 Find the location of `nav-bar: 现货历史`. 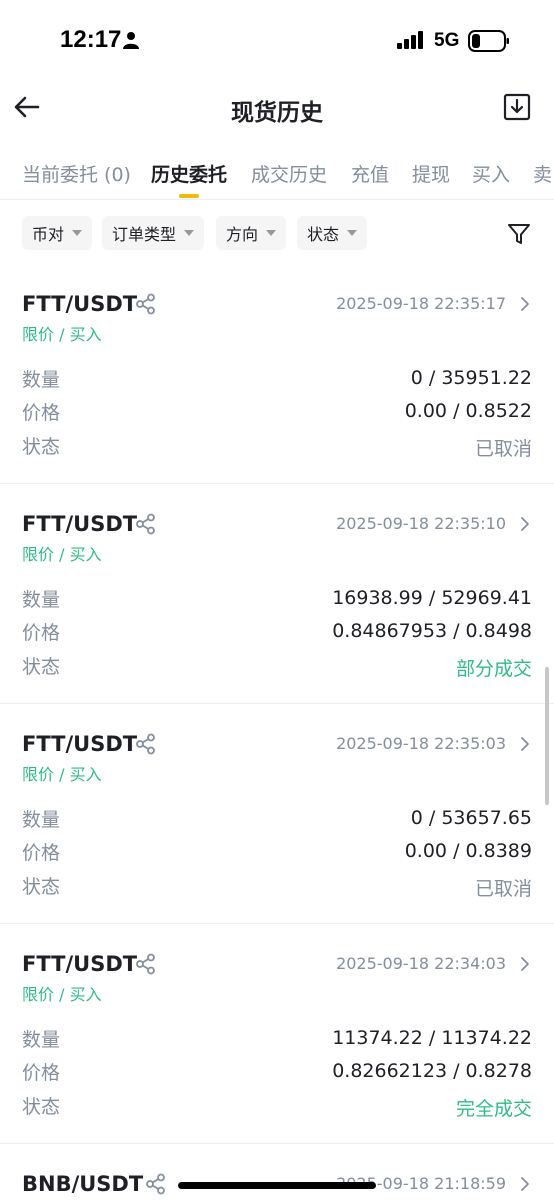

nav-bar: 现货历史 is located at coordinates (277, 108).